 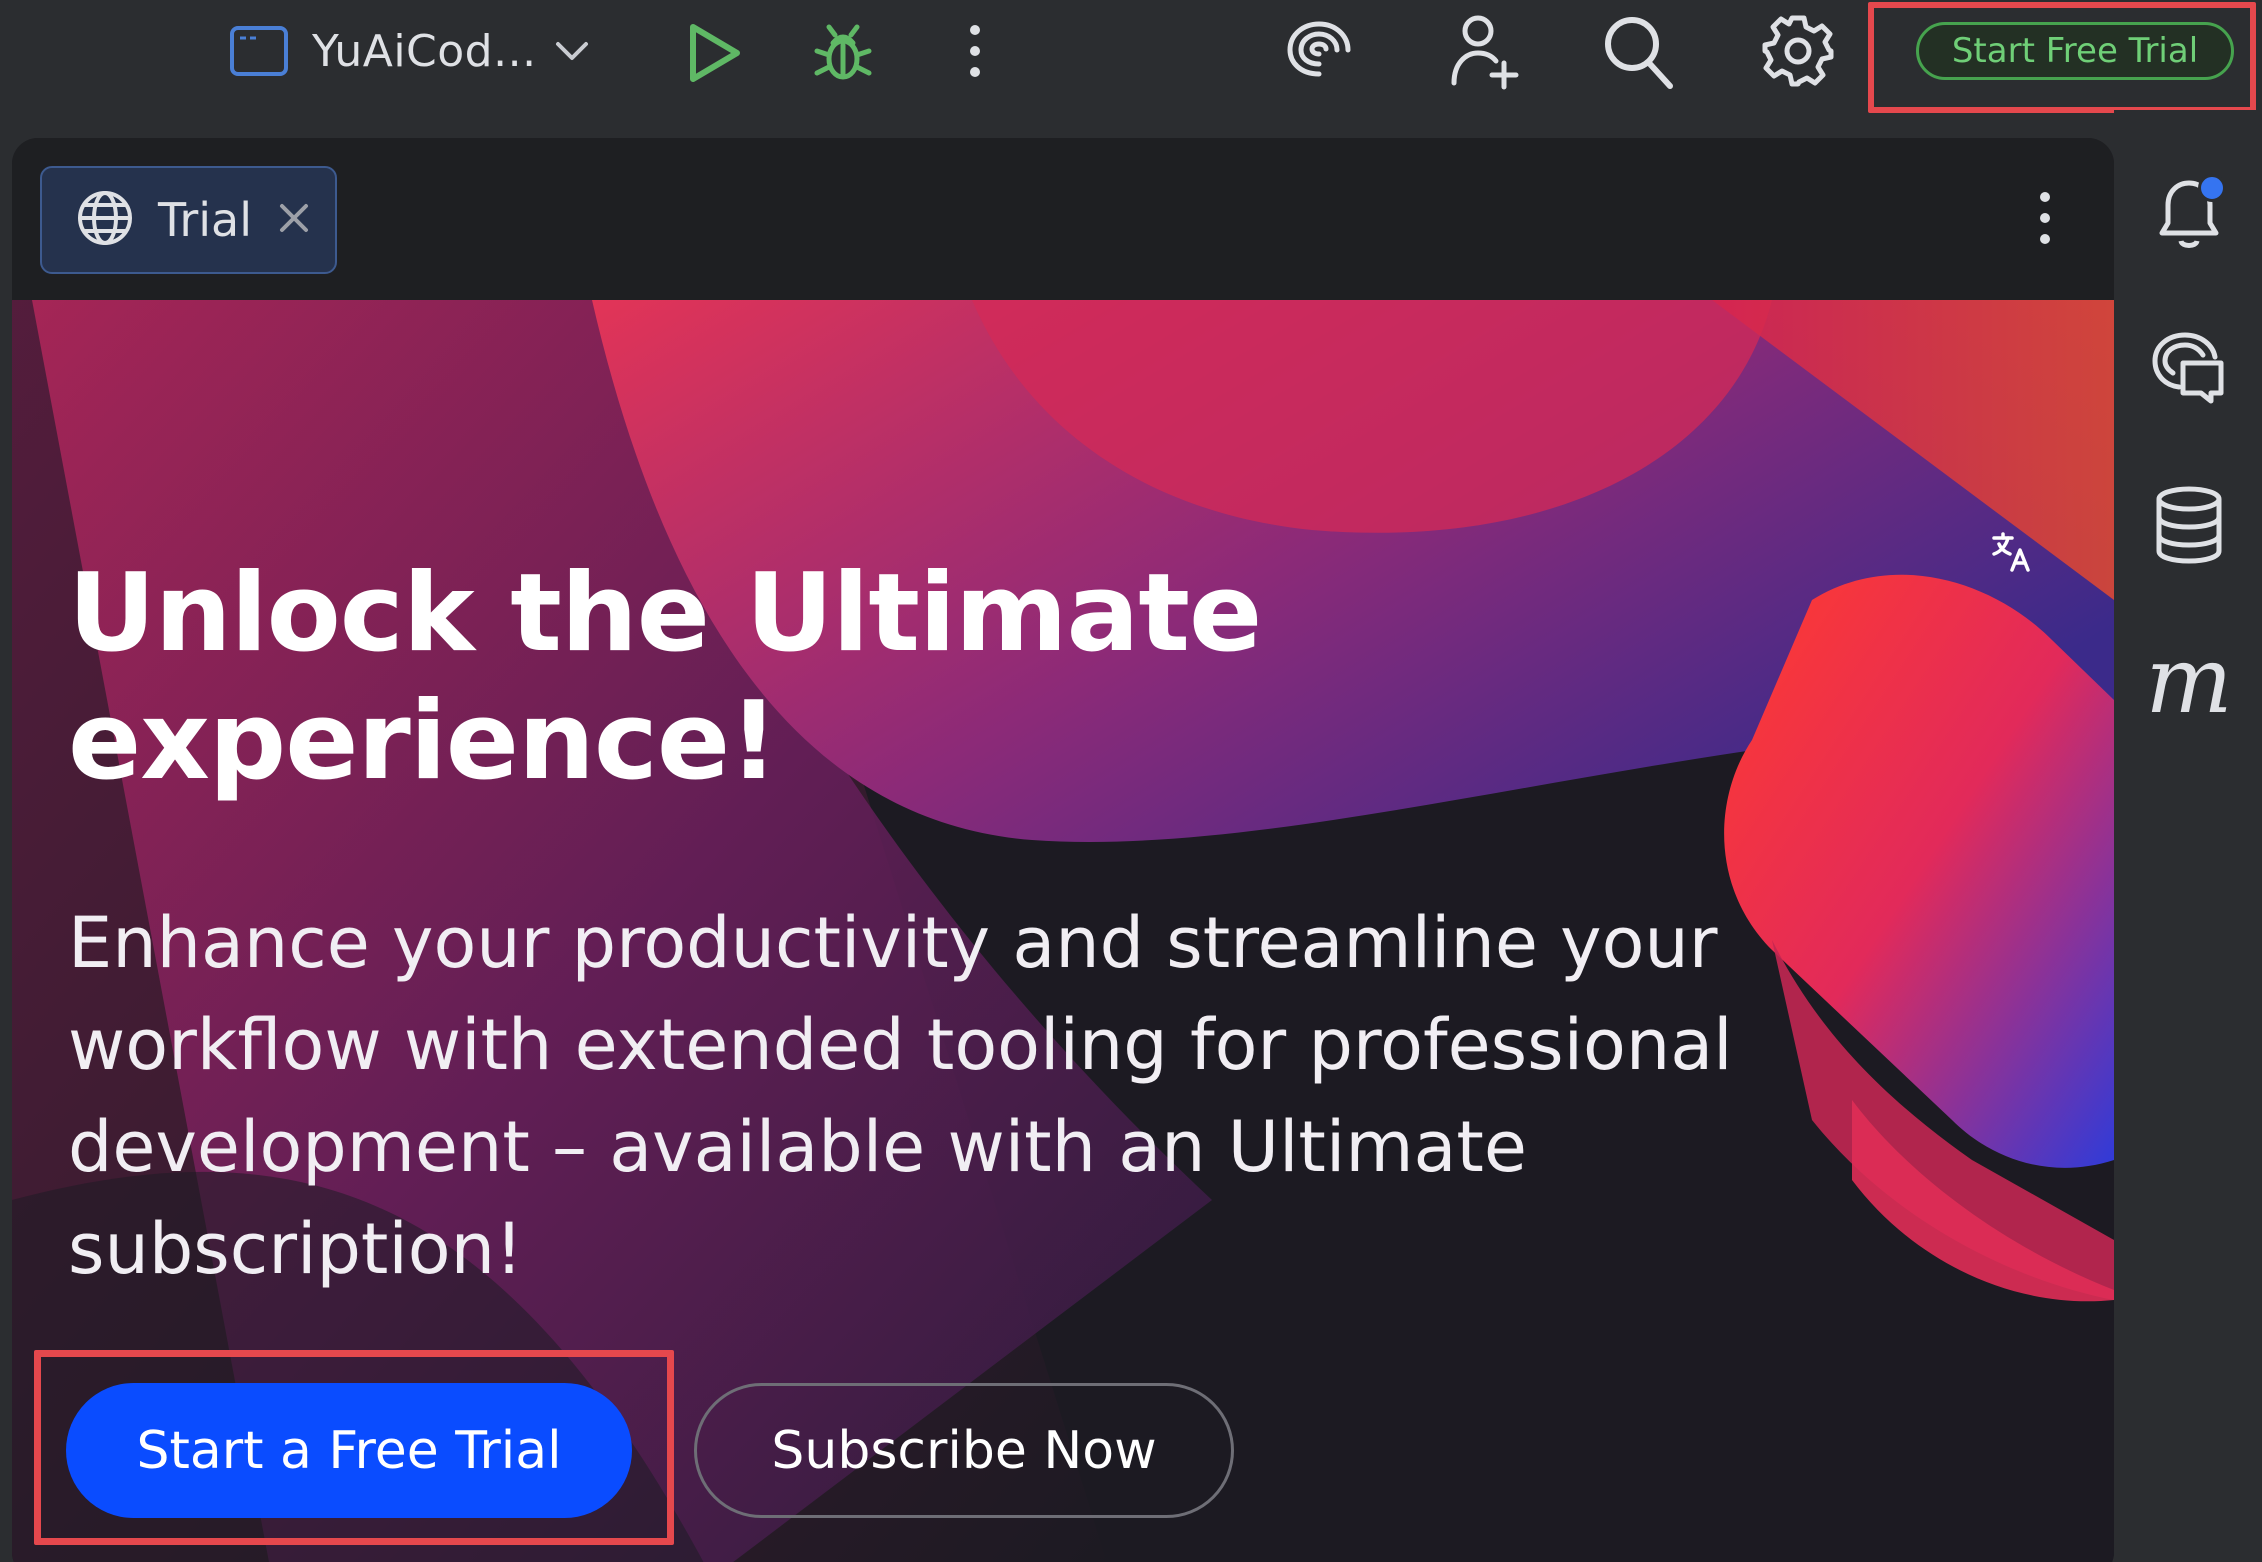 What do you see at coordinates (964, 1450) in the screenshot?
I see `subscribe-now-button: Subscribe Now` at bounding box center [964, 1450].